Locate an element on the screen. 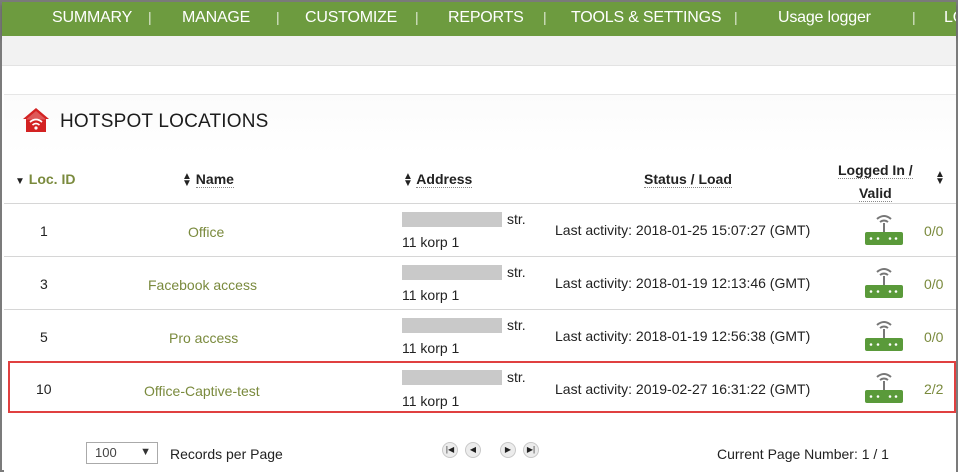 Image resolution: width=958 pixels, height=472 pixels. subheader-strip is located at coordinates (479, 51).